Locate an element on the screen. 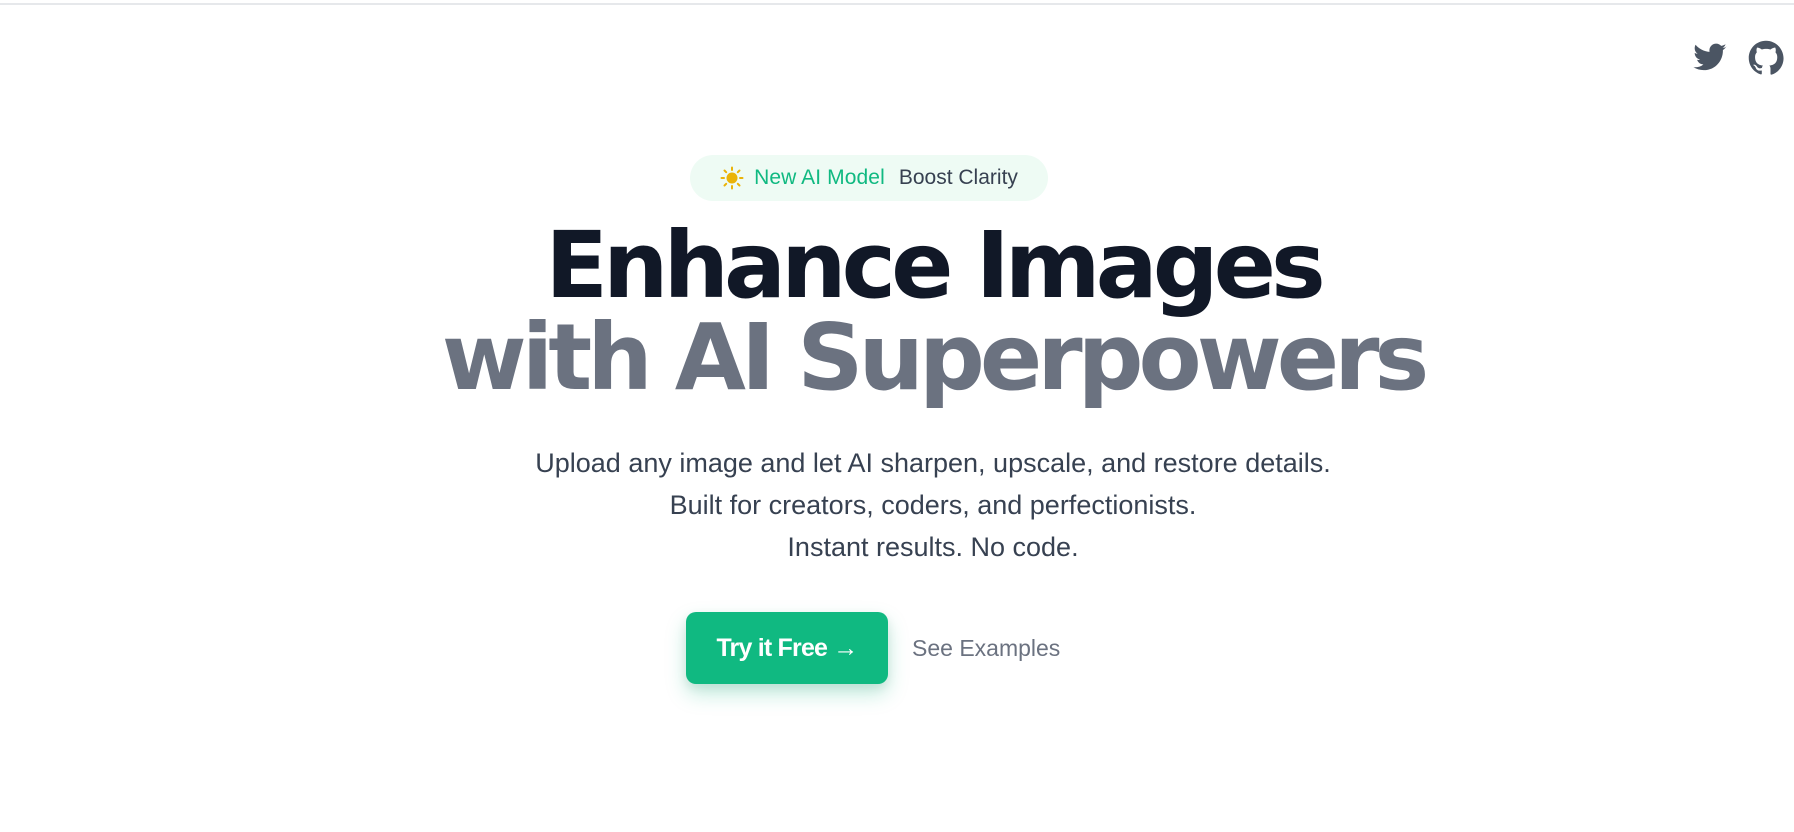  headline-line-2: with AI Superpowers is located at coordinates (935, 357).